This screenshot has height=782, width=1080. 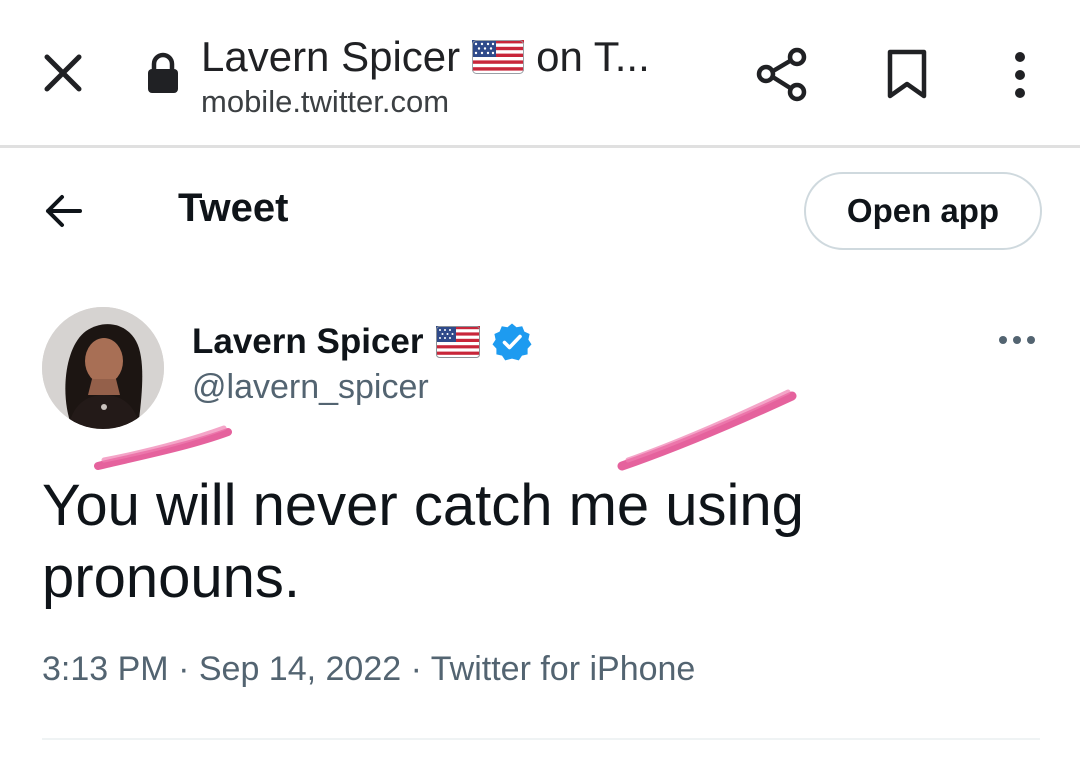 I want to click on more-vertical-icon, so click(x=1020, y=75).